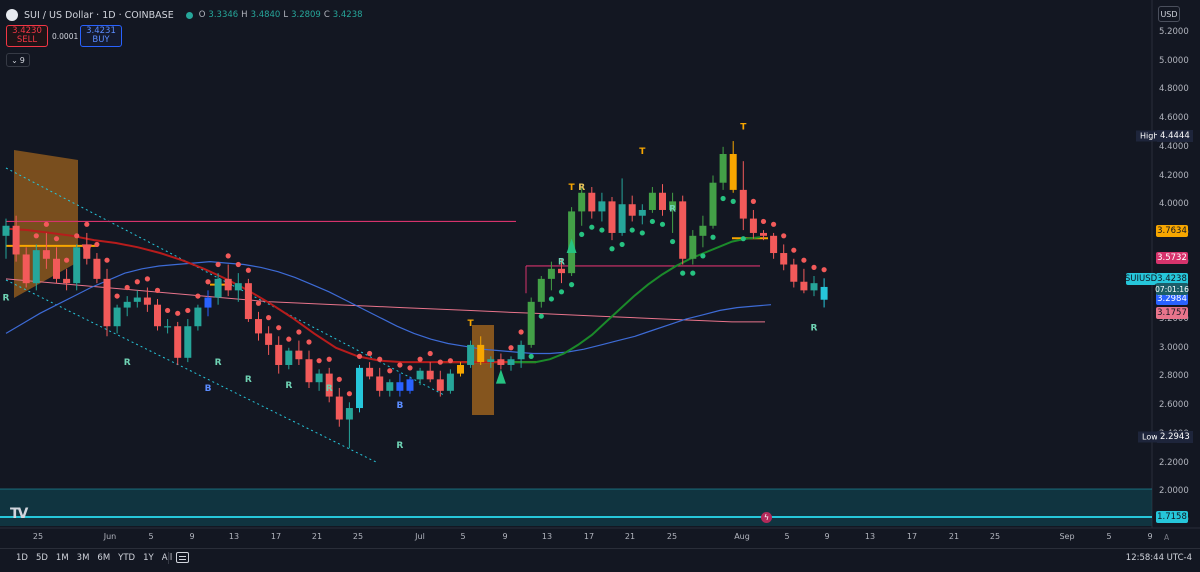  I want to click on price-tick-label: 3.0000, so click(1174, 347).